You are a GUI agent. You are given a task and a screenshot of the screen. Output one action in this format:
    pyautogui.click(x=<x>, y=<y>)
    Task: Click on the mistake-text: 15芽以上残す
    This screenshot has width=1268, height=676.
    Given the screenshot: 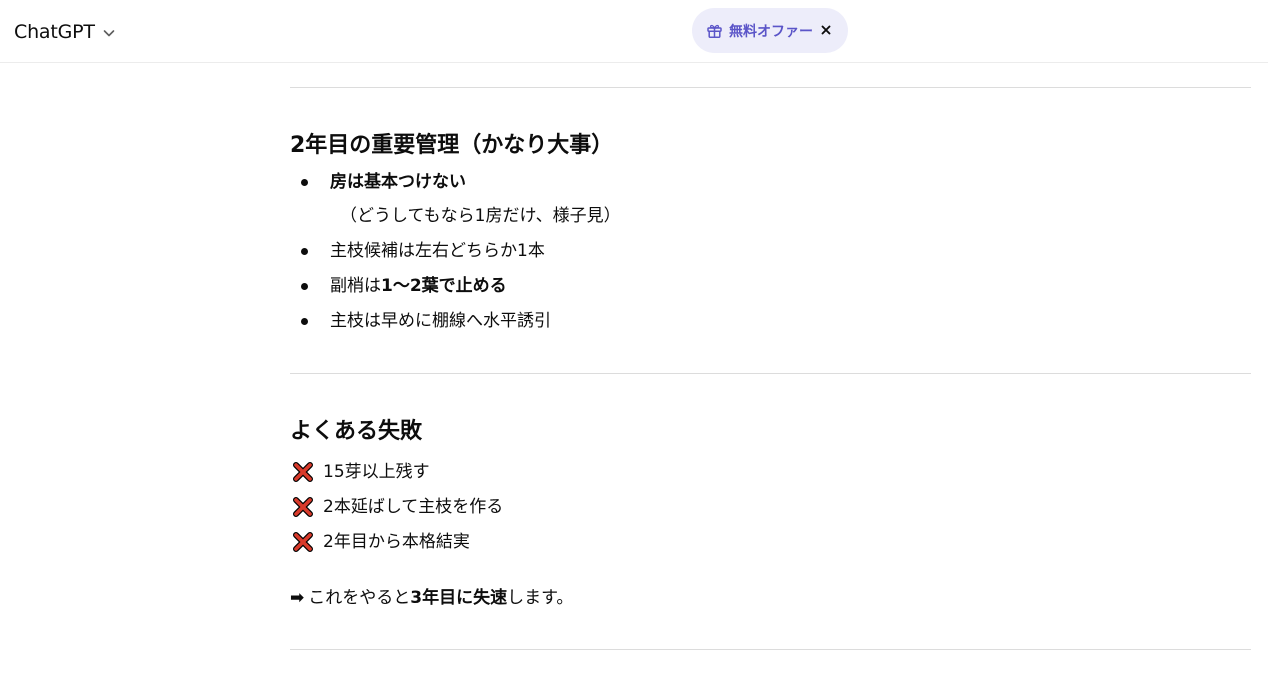 What is the action you would take?
    pyautogui.click(x=376, y=472)
    